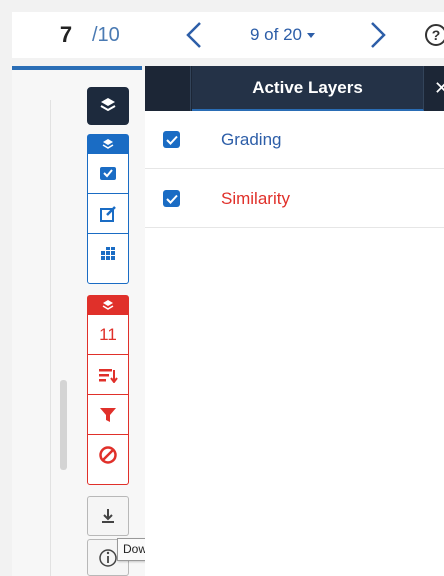 The width and height of the screenshot is (444, 576). I want to click on feedback-summary-button, so click(108, 213).